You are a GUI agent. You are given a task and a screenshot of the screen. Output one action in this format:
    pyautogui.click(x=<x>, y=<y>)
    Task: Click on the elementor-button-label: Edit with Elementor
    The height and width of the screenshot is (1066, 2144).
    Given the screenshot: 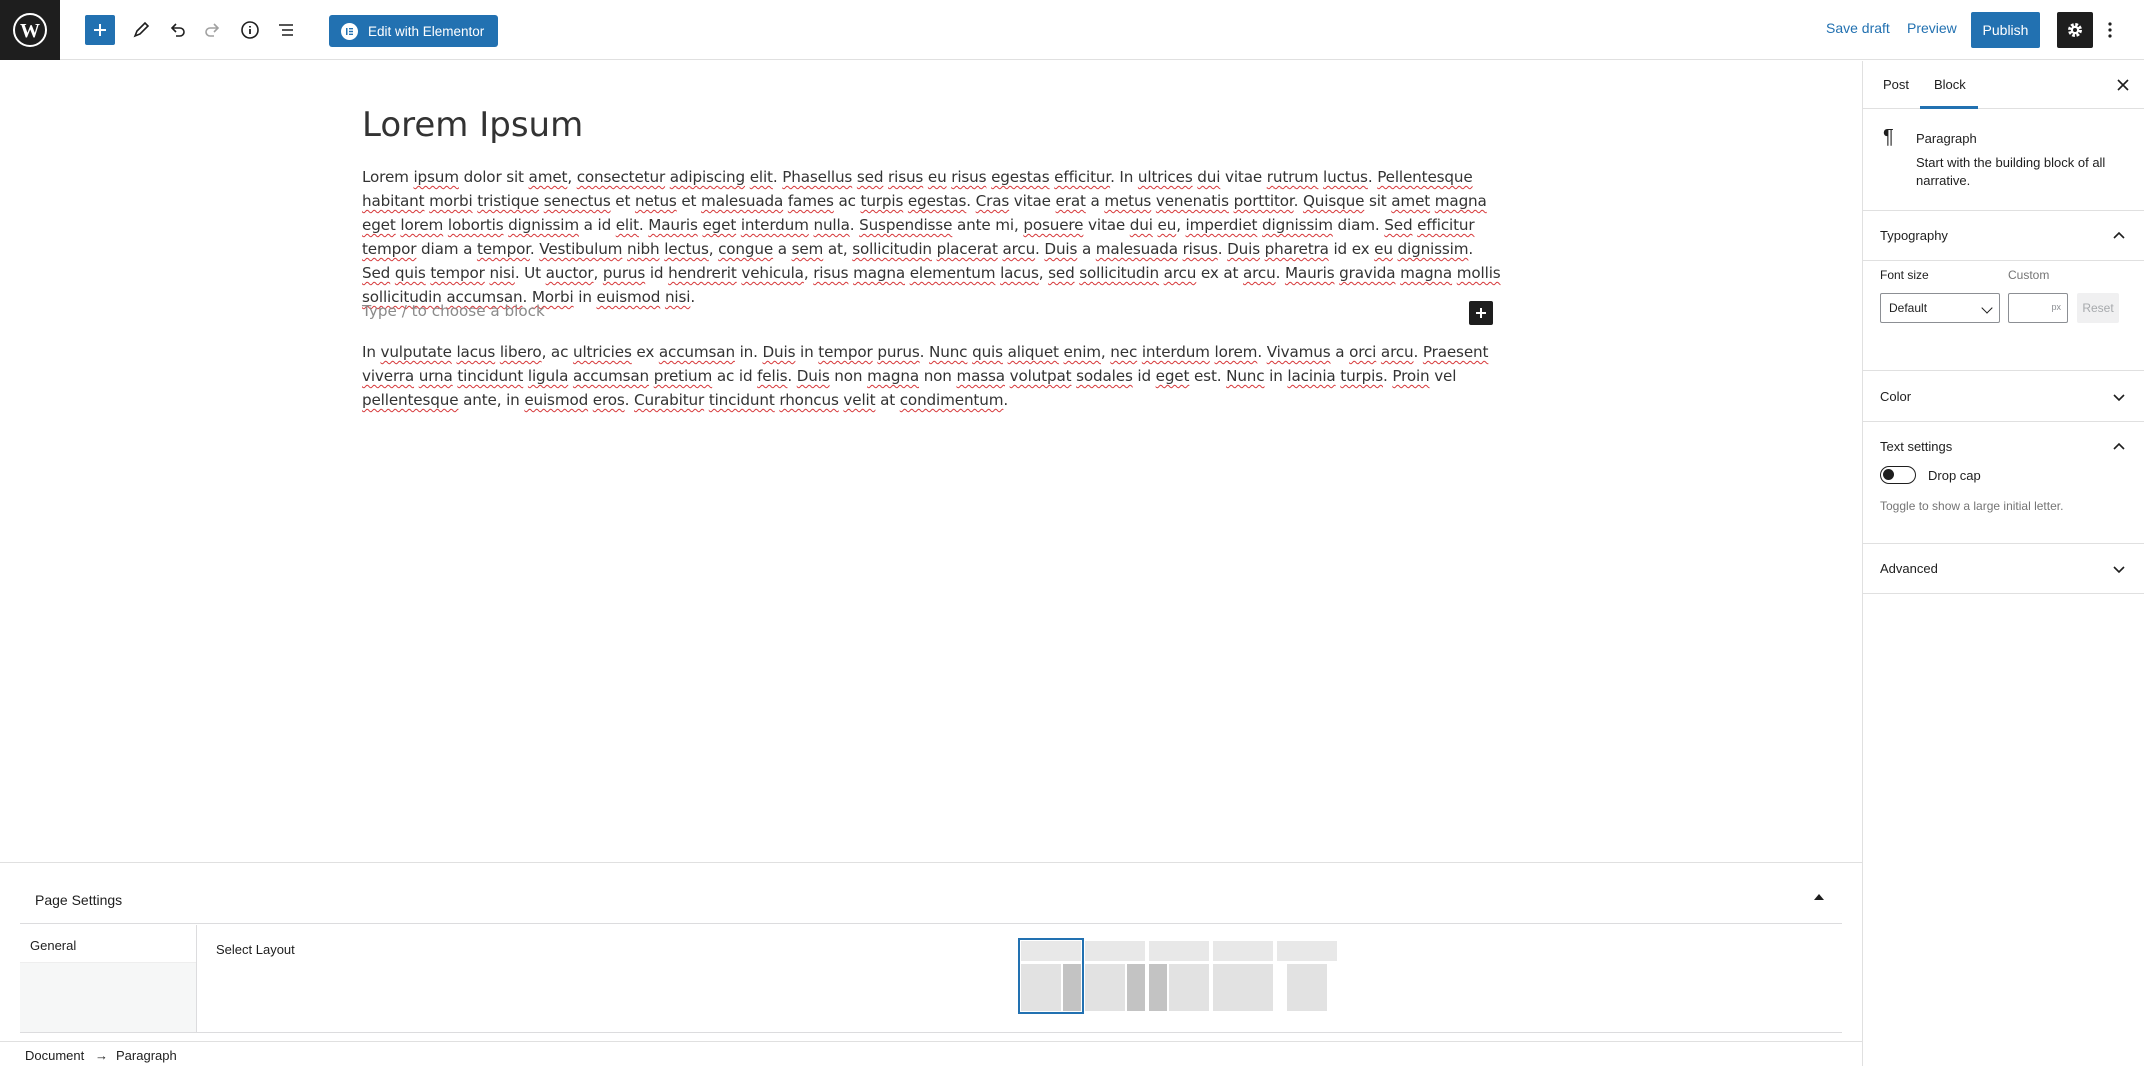 What is the action you would take?
    pyautogui.click(x=426, y=31)
    